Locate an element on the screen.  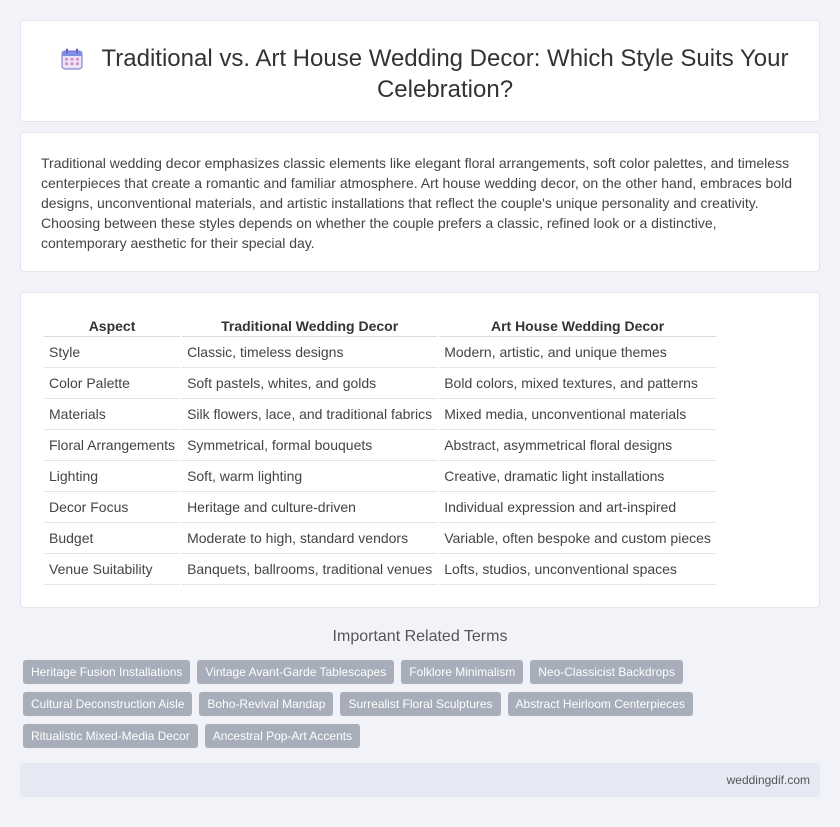
header-aspect: Aspect is located at coordinates (112, 326).